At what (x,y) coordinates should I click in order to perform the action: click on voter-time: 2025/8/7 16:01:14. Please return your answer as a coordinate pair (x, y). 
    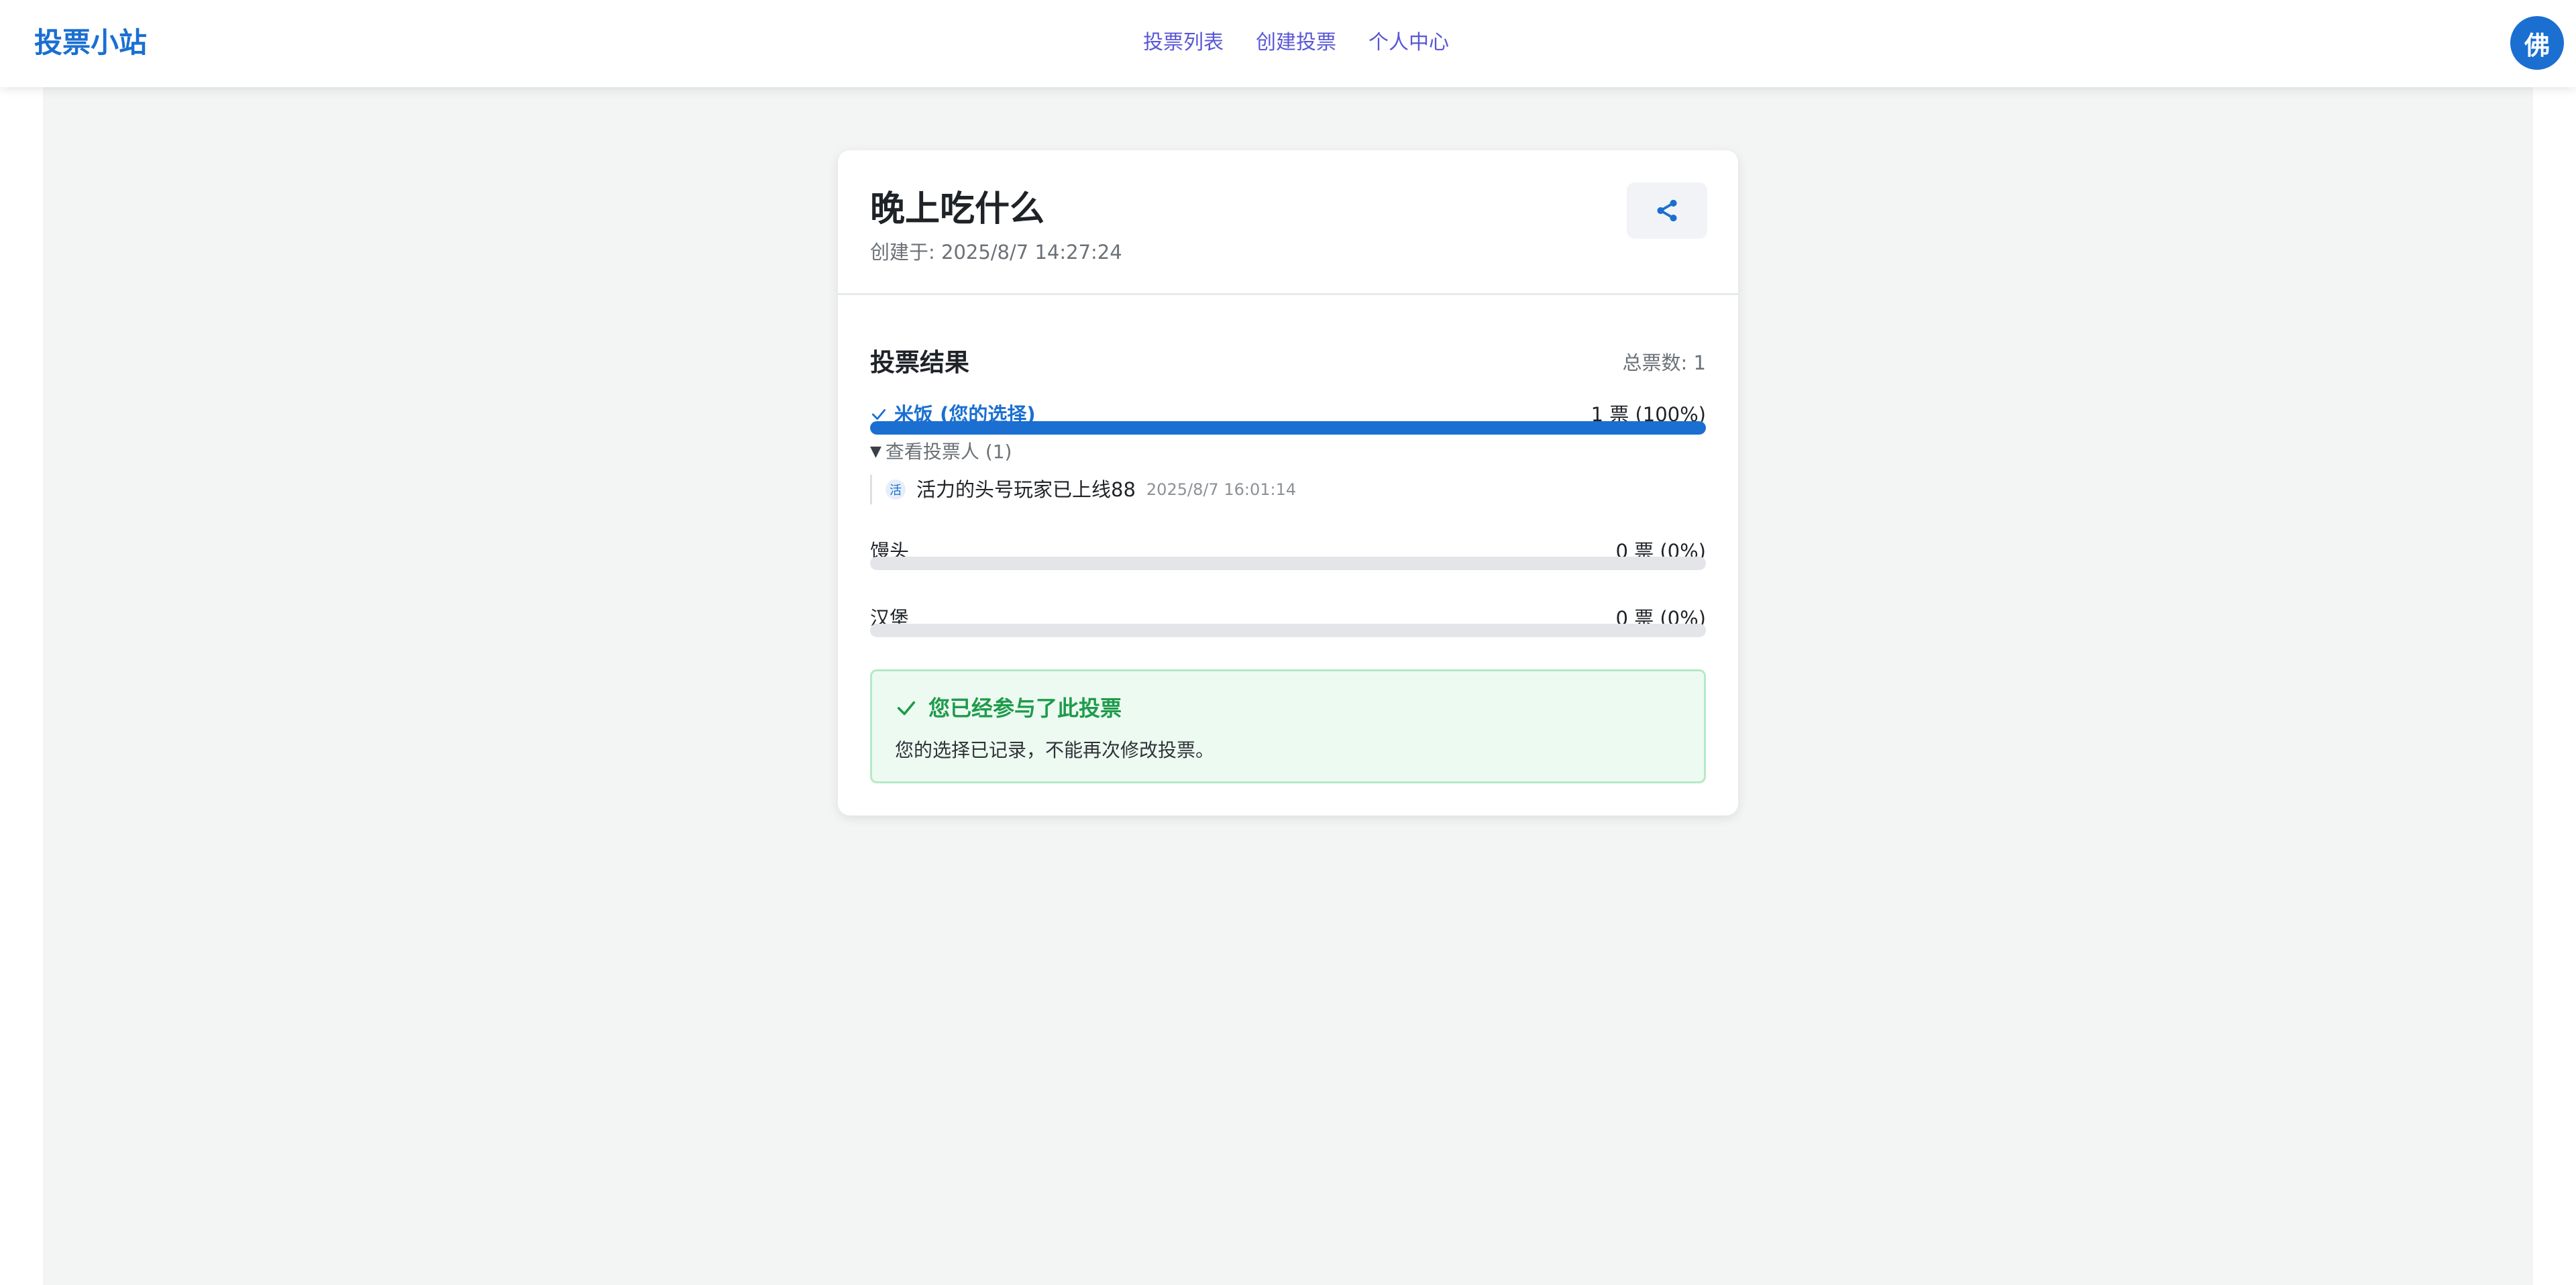
    Looking at the image, I should click on (1221, 489).